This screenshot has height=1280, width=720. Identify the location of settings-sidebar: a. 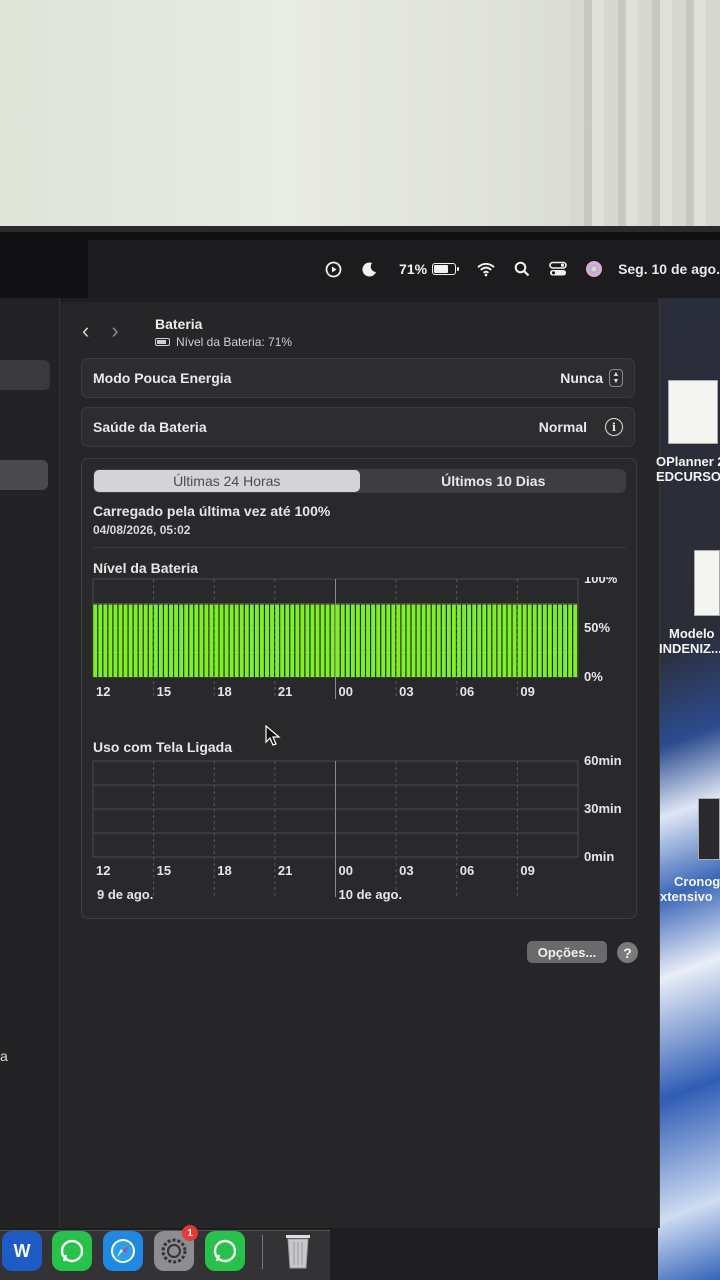
(30, 763).